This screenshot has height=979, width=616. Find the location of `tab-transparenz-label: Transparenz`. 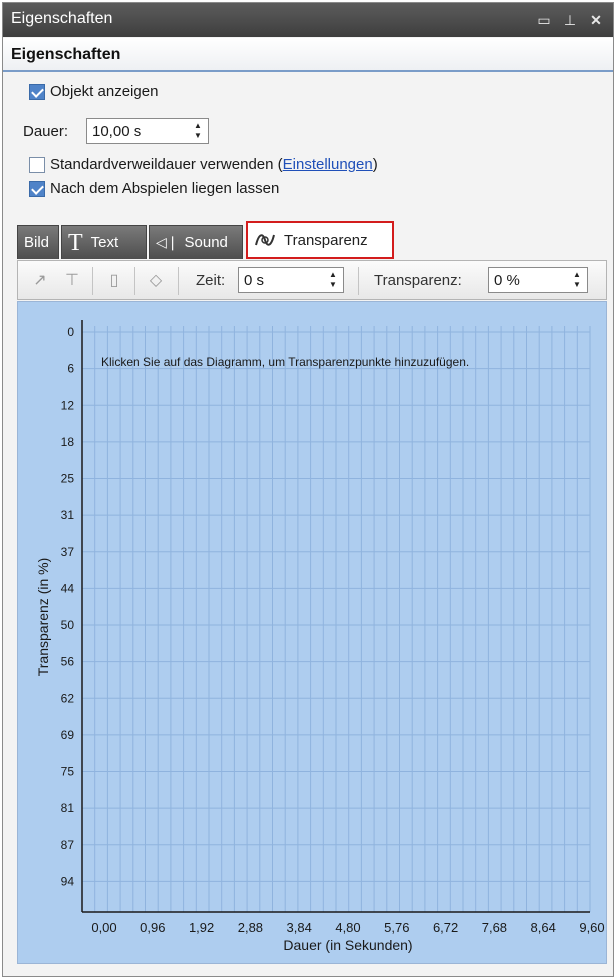

tab-transparenz-label: Transparenz is located at coordinates (326, 240).